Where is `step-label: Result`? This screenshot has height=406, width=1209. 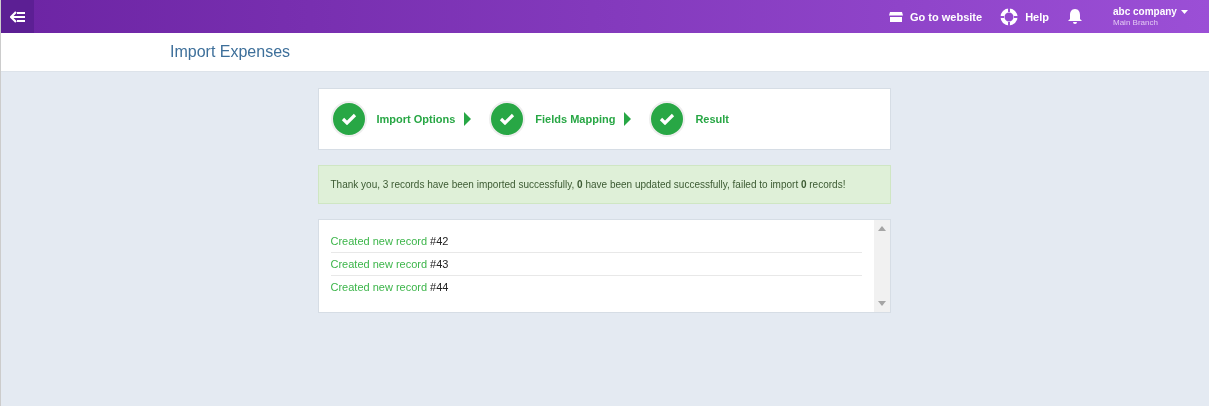
step-label: Result is located at coordinates (712, 119).